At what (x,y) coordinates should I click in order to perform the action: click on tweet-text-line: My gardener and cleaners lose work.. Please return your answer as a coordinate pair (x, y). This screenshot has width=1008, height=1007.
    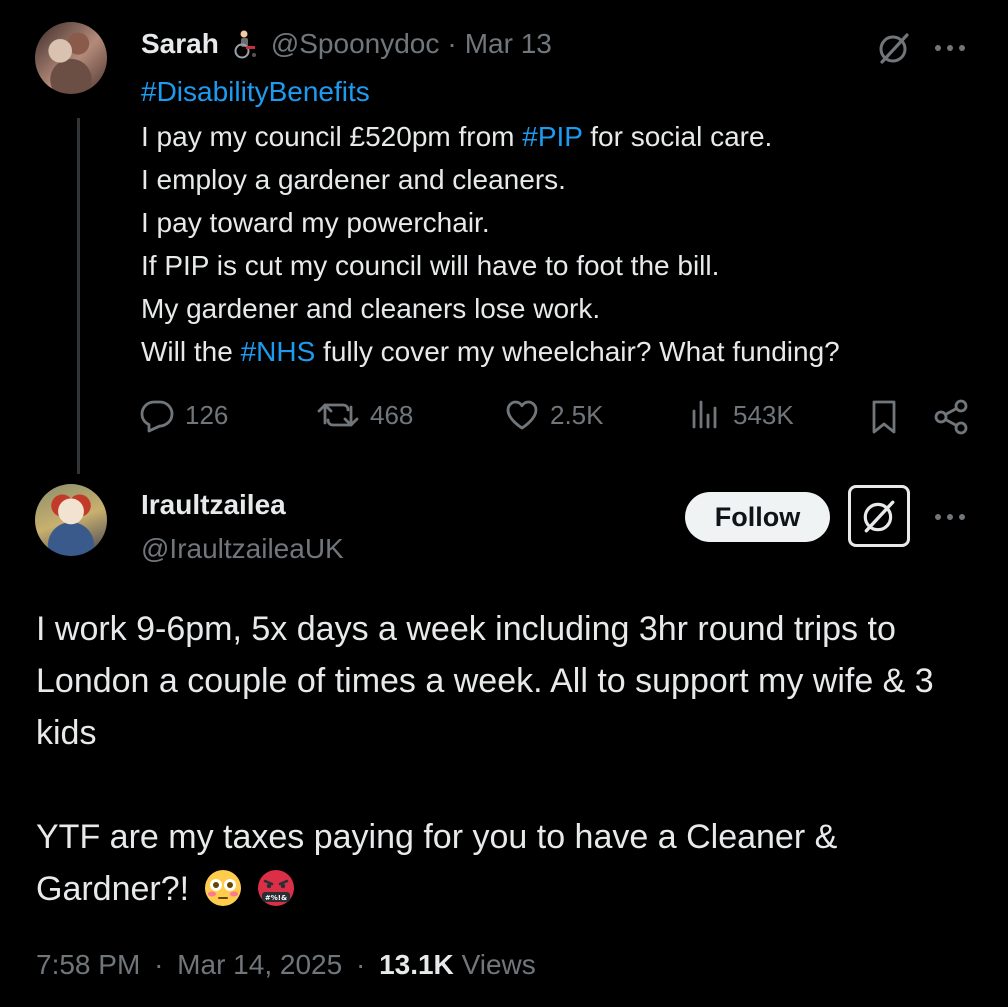
    Looking at the image, I should click on (556, 308).